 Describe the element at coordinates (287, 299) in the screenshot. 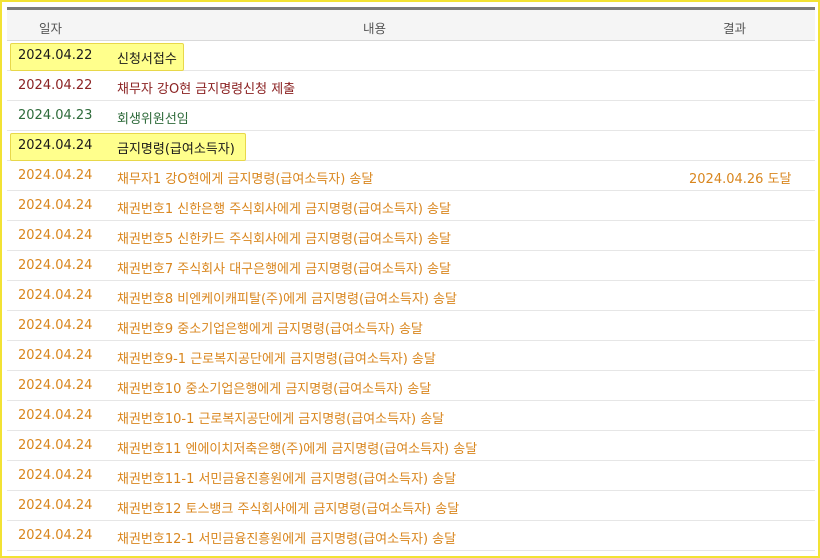

I see `row-content: 채권번호8 비엔케이캐피탈(주)에게 금지명령(급여소득자) 송달` at that location.